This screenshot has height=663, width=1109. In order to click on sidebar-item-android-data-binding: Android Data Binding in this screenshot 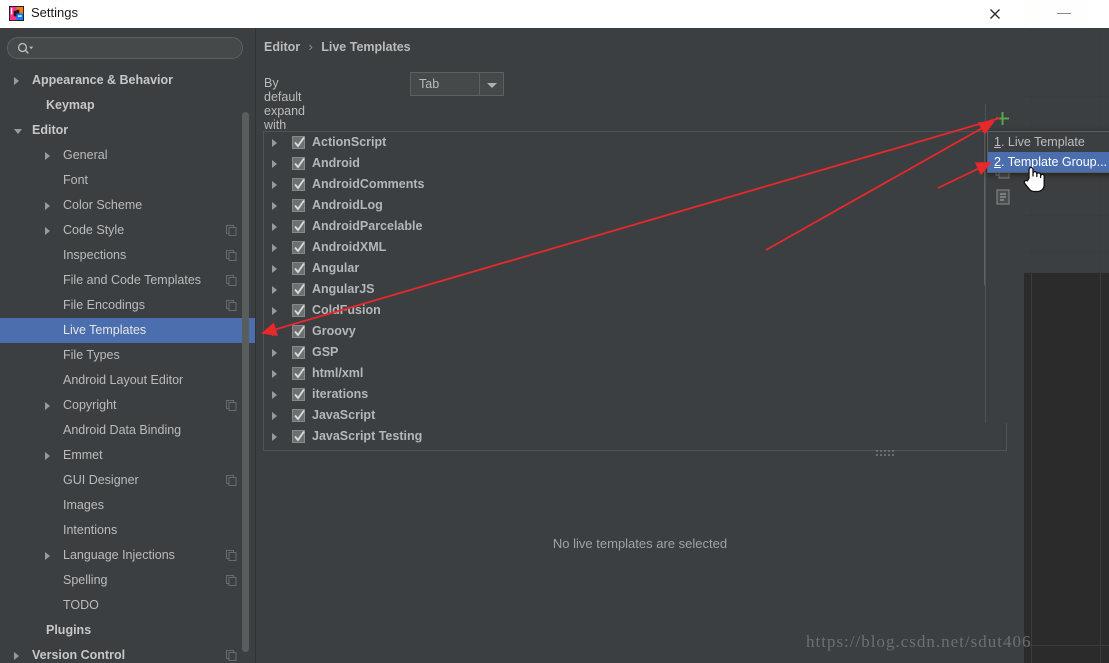, I will do `click(127, 430)`.